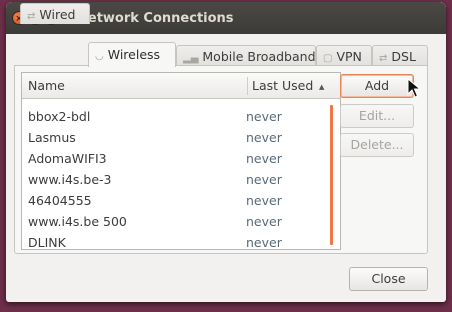 The width and height of the screenshot is (452, 312). Describe the element at coordinates (57, 14) in the screenshot. I see `tab-wired-label: Wired` at that location.